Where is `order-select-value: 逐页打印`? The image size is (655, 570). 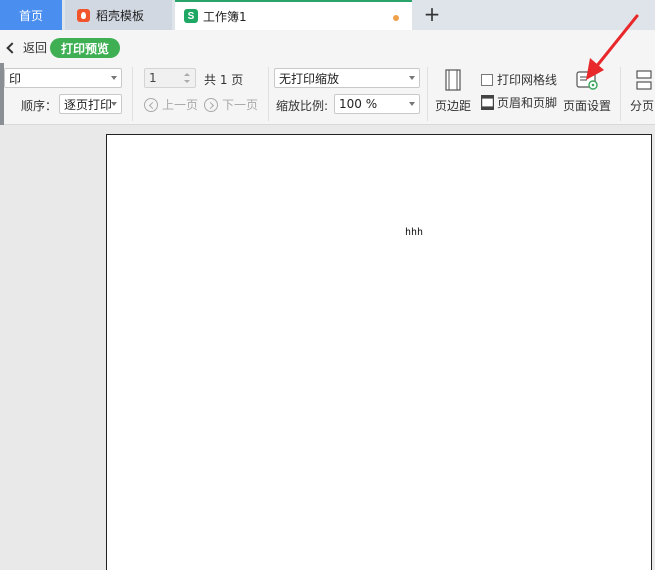
order-select-value: 逐页打印 is located at coordinates (88, 104).